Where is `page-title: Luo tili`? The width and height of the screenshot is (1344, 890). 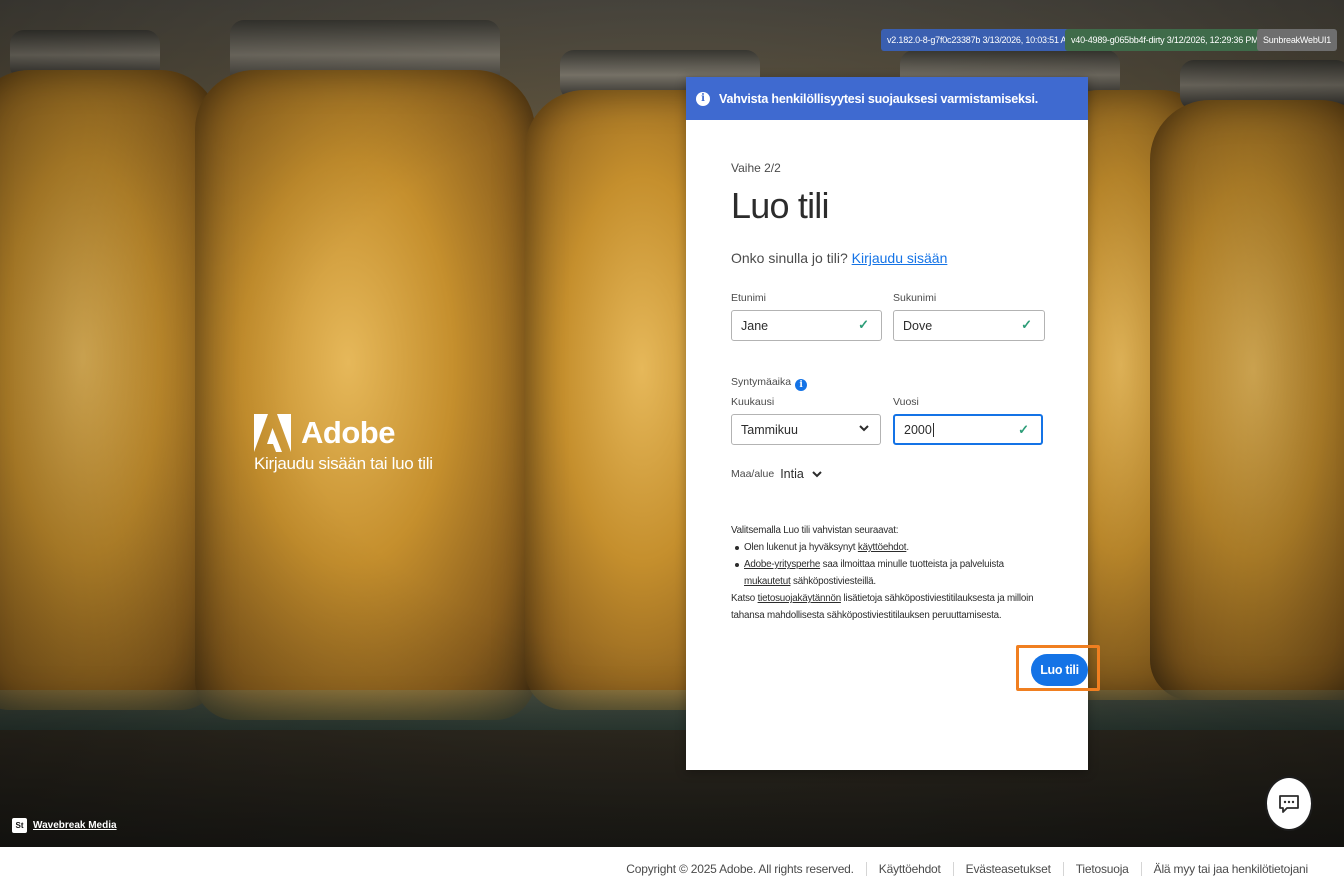
page-title: Luo tili is located at coordinates (780, 205).